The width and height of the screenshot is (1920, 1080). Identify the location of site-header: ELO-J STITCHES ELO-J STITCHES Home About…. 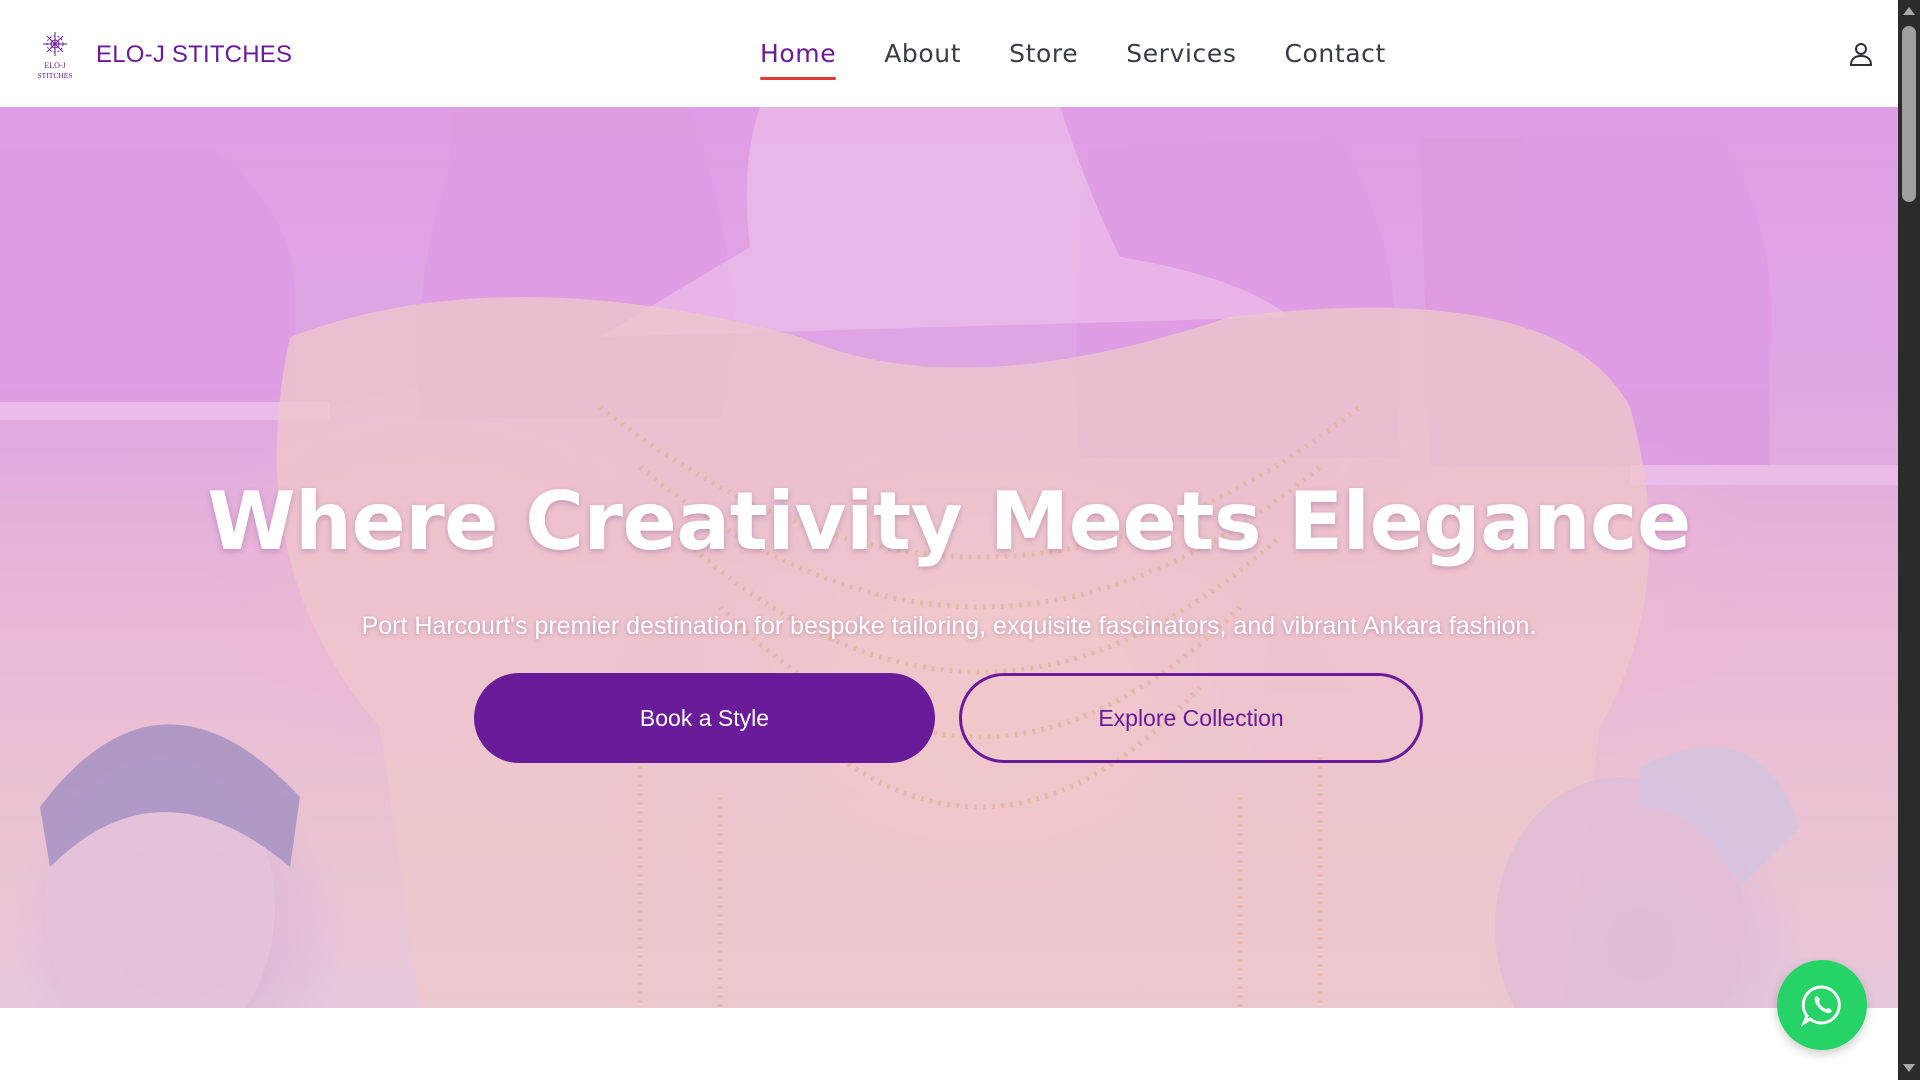
(949, 53).